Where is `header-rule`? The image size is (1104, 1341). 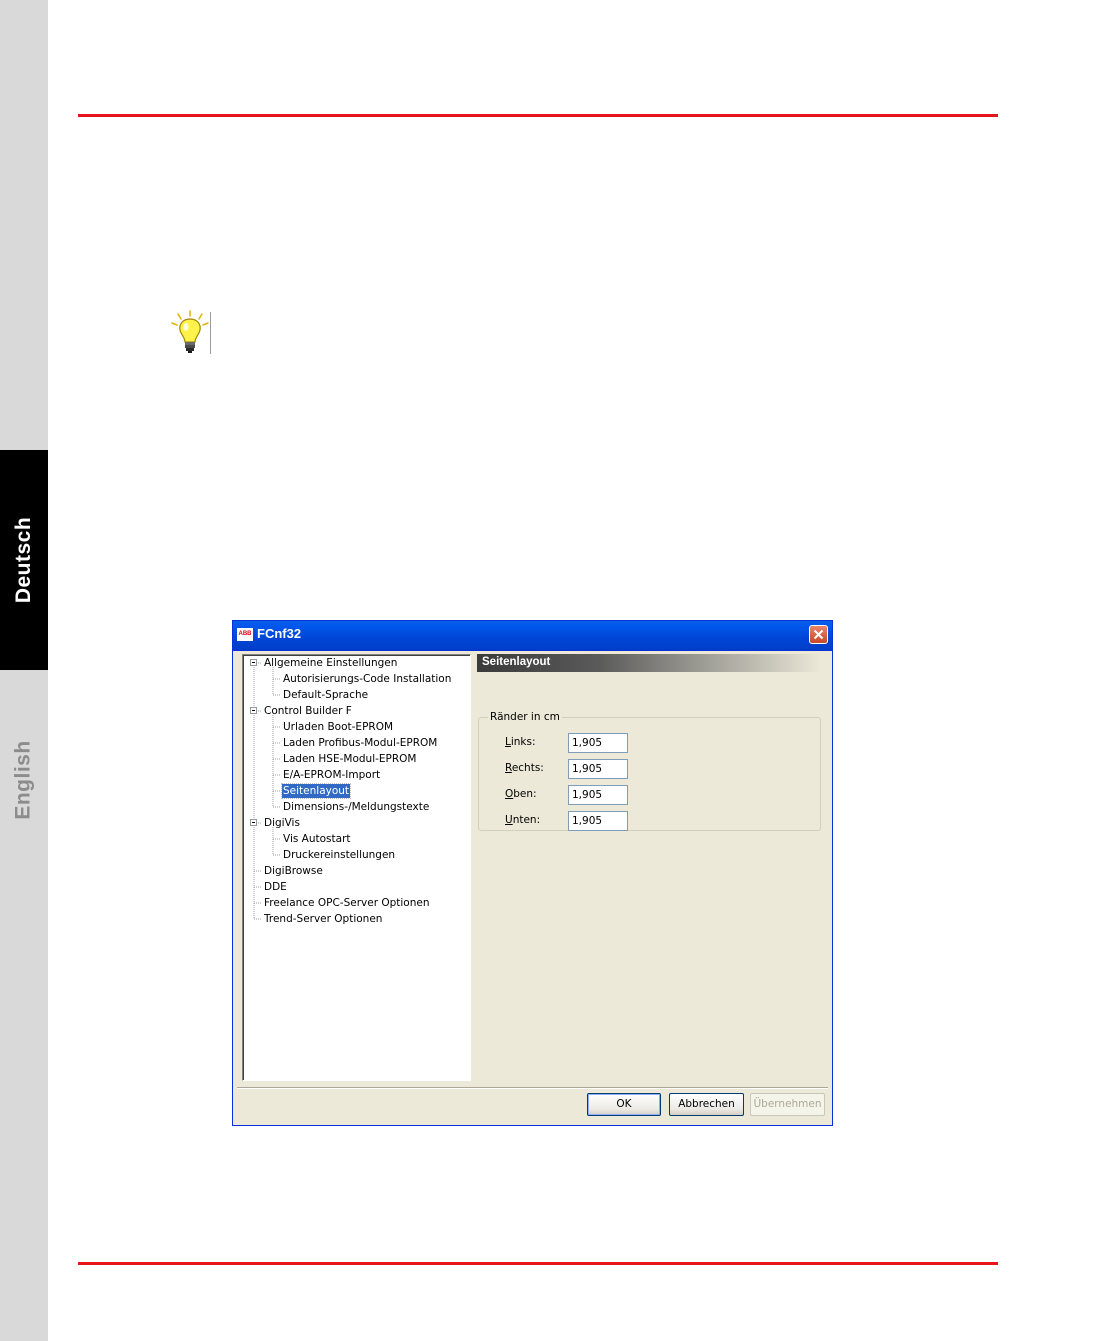 header-rule is located at coordinates (538, 115).